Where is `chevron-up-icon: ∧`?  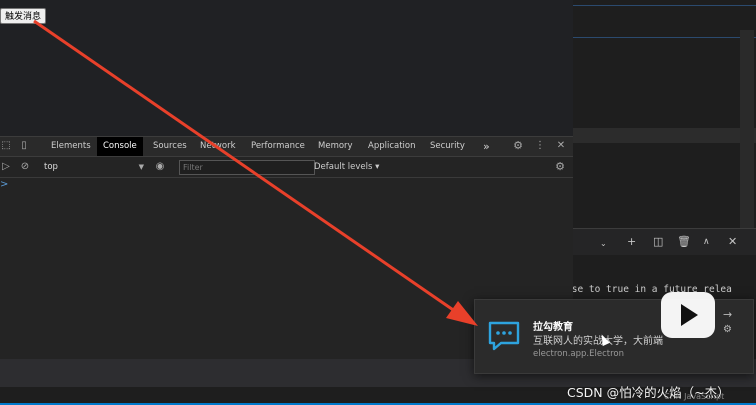
chevron-up-icon: ∧ is located at coordinates (706, 242).